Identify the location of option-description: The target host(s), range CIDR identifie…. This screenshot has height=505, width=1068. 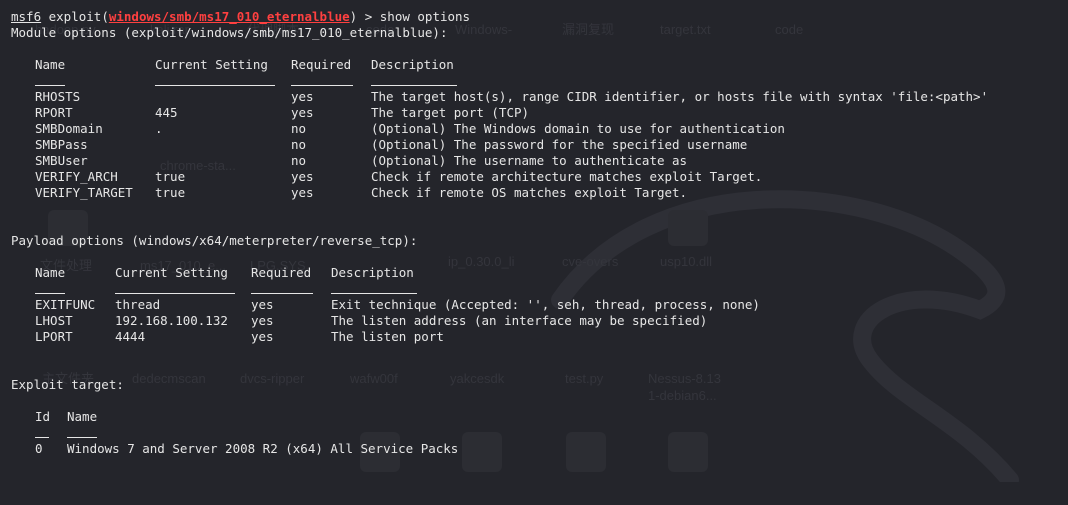
(680, 96).